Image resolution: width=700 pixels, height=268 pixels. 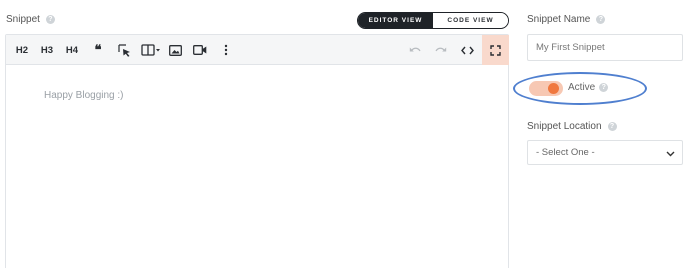 What do you see at coordinates (559, 19) in the screenshot?
I see `snippet-name-label: Snippet Name` at bounding box center [559, 19].